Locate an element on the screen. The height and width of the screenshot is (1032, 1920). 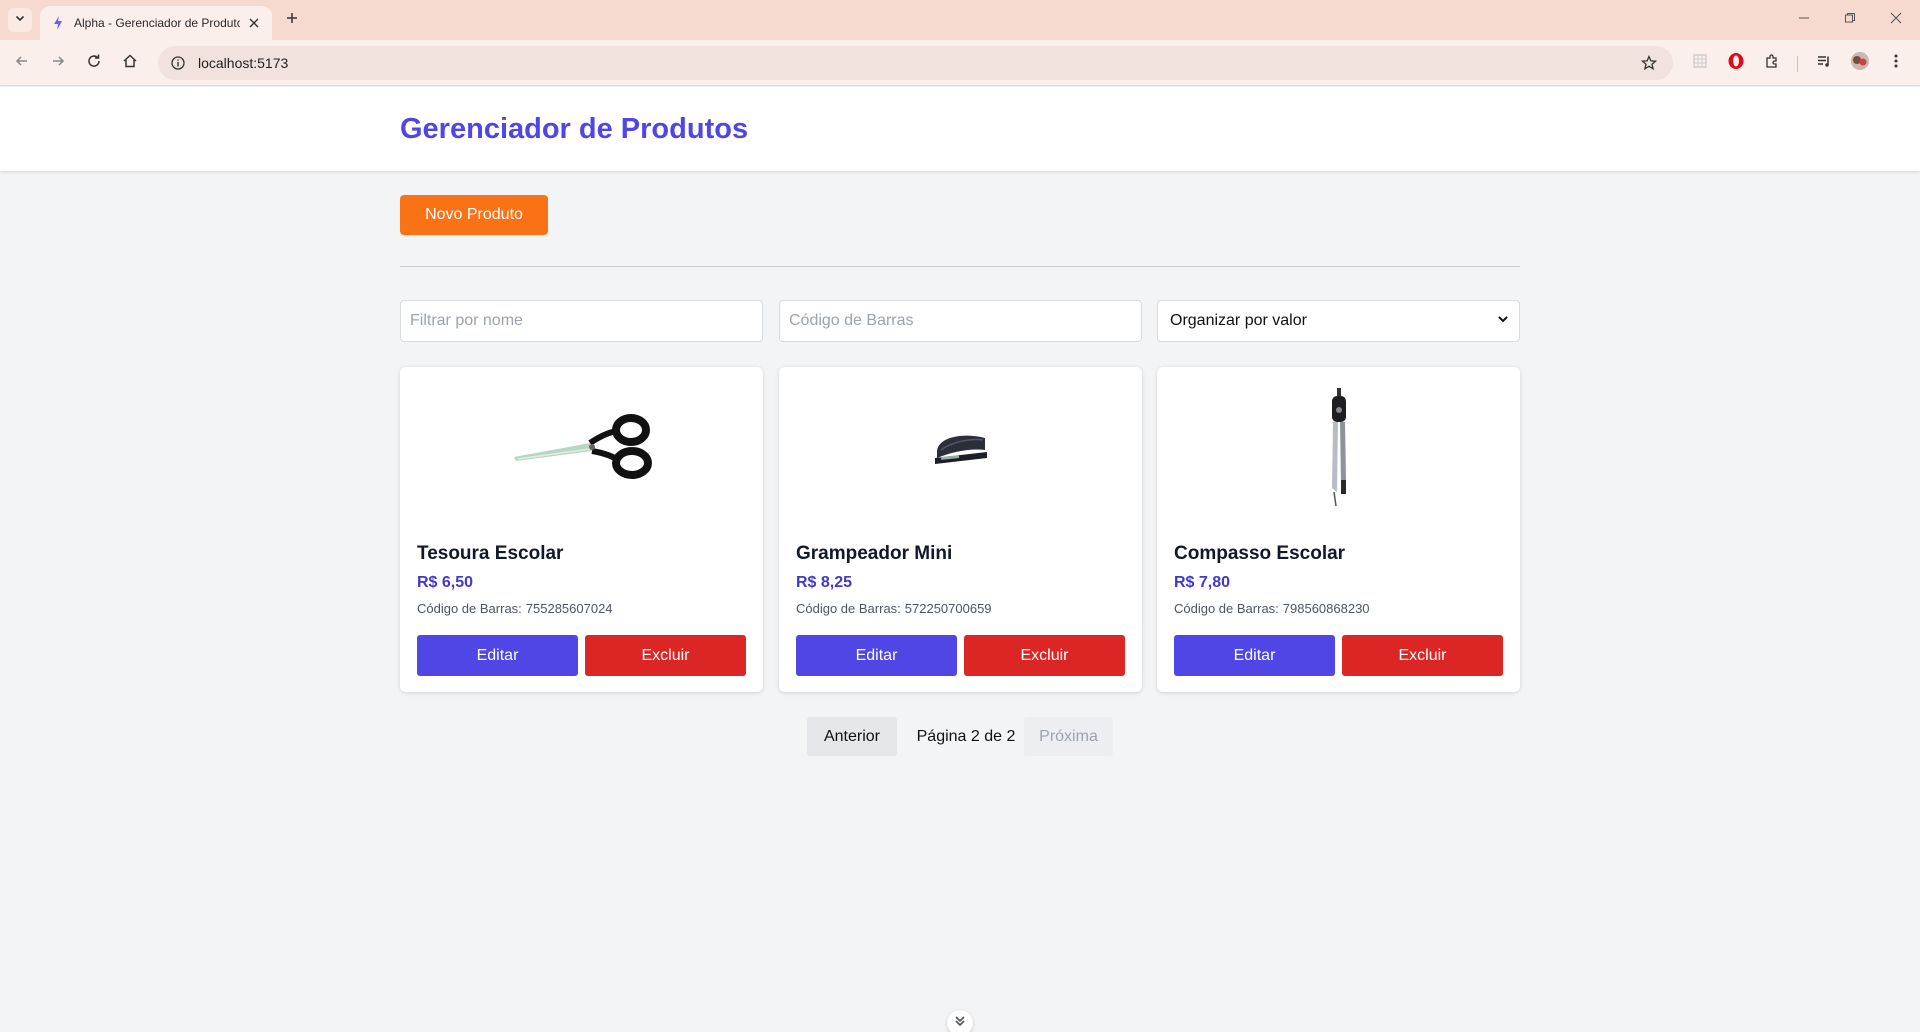
address-bar: localhost:5173 is located at coordinates (915, 63).